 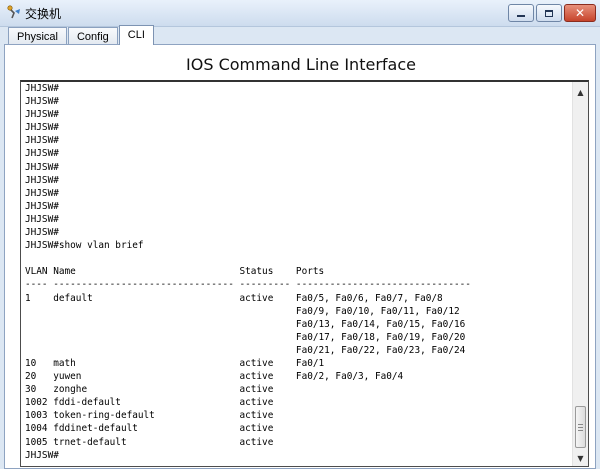 I want to click on tab-bar: Physical Config CLI, so click(x=81, y=35).